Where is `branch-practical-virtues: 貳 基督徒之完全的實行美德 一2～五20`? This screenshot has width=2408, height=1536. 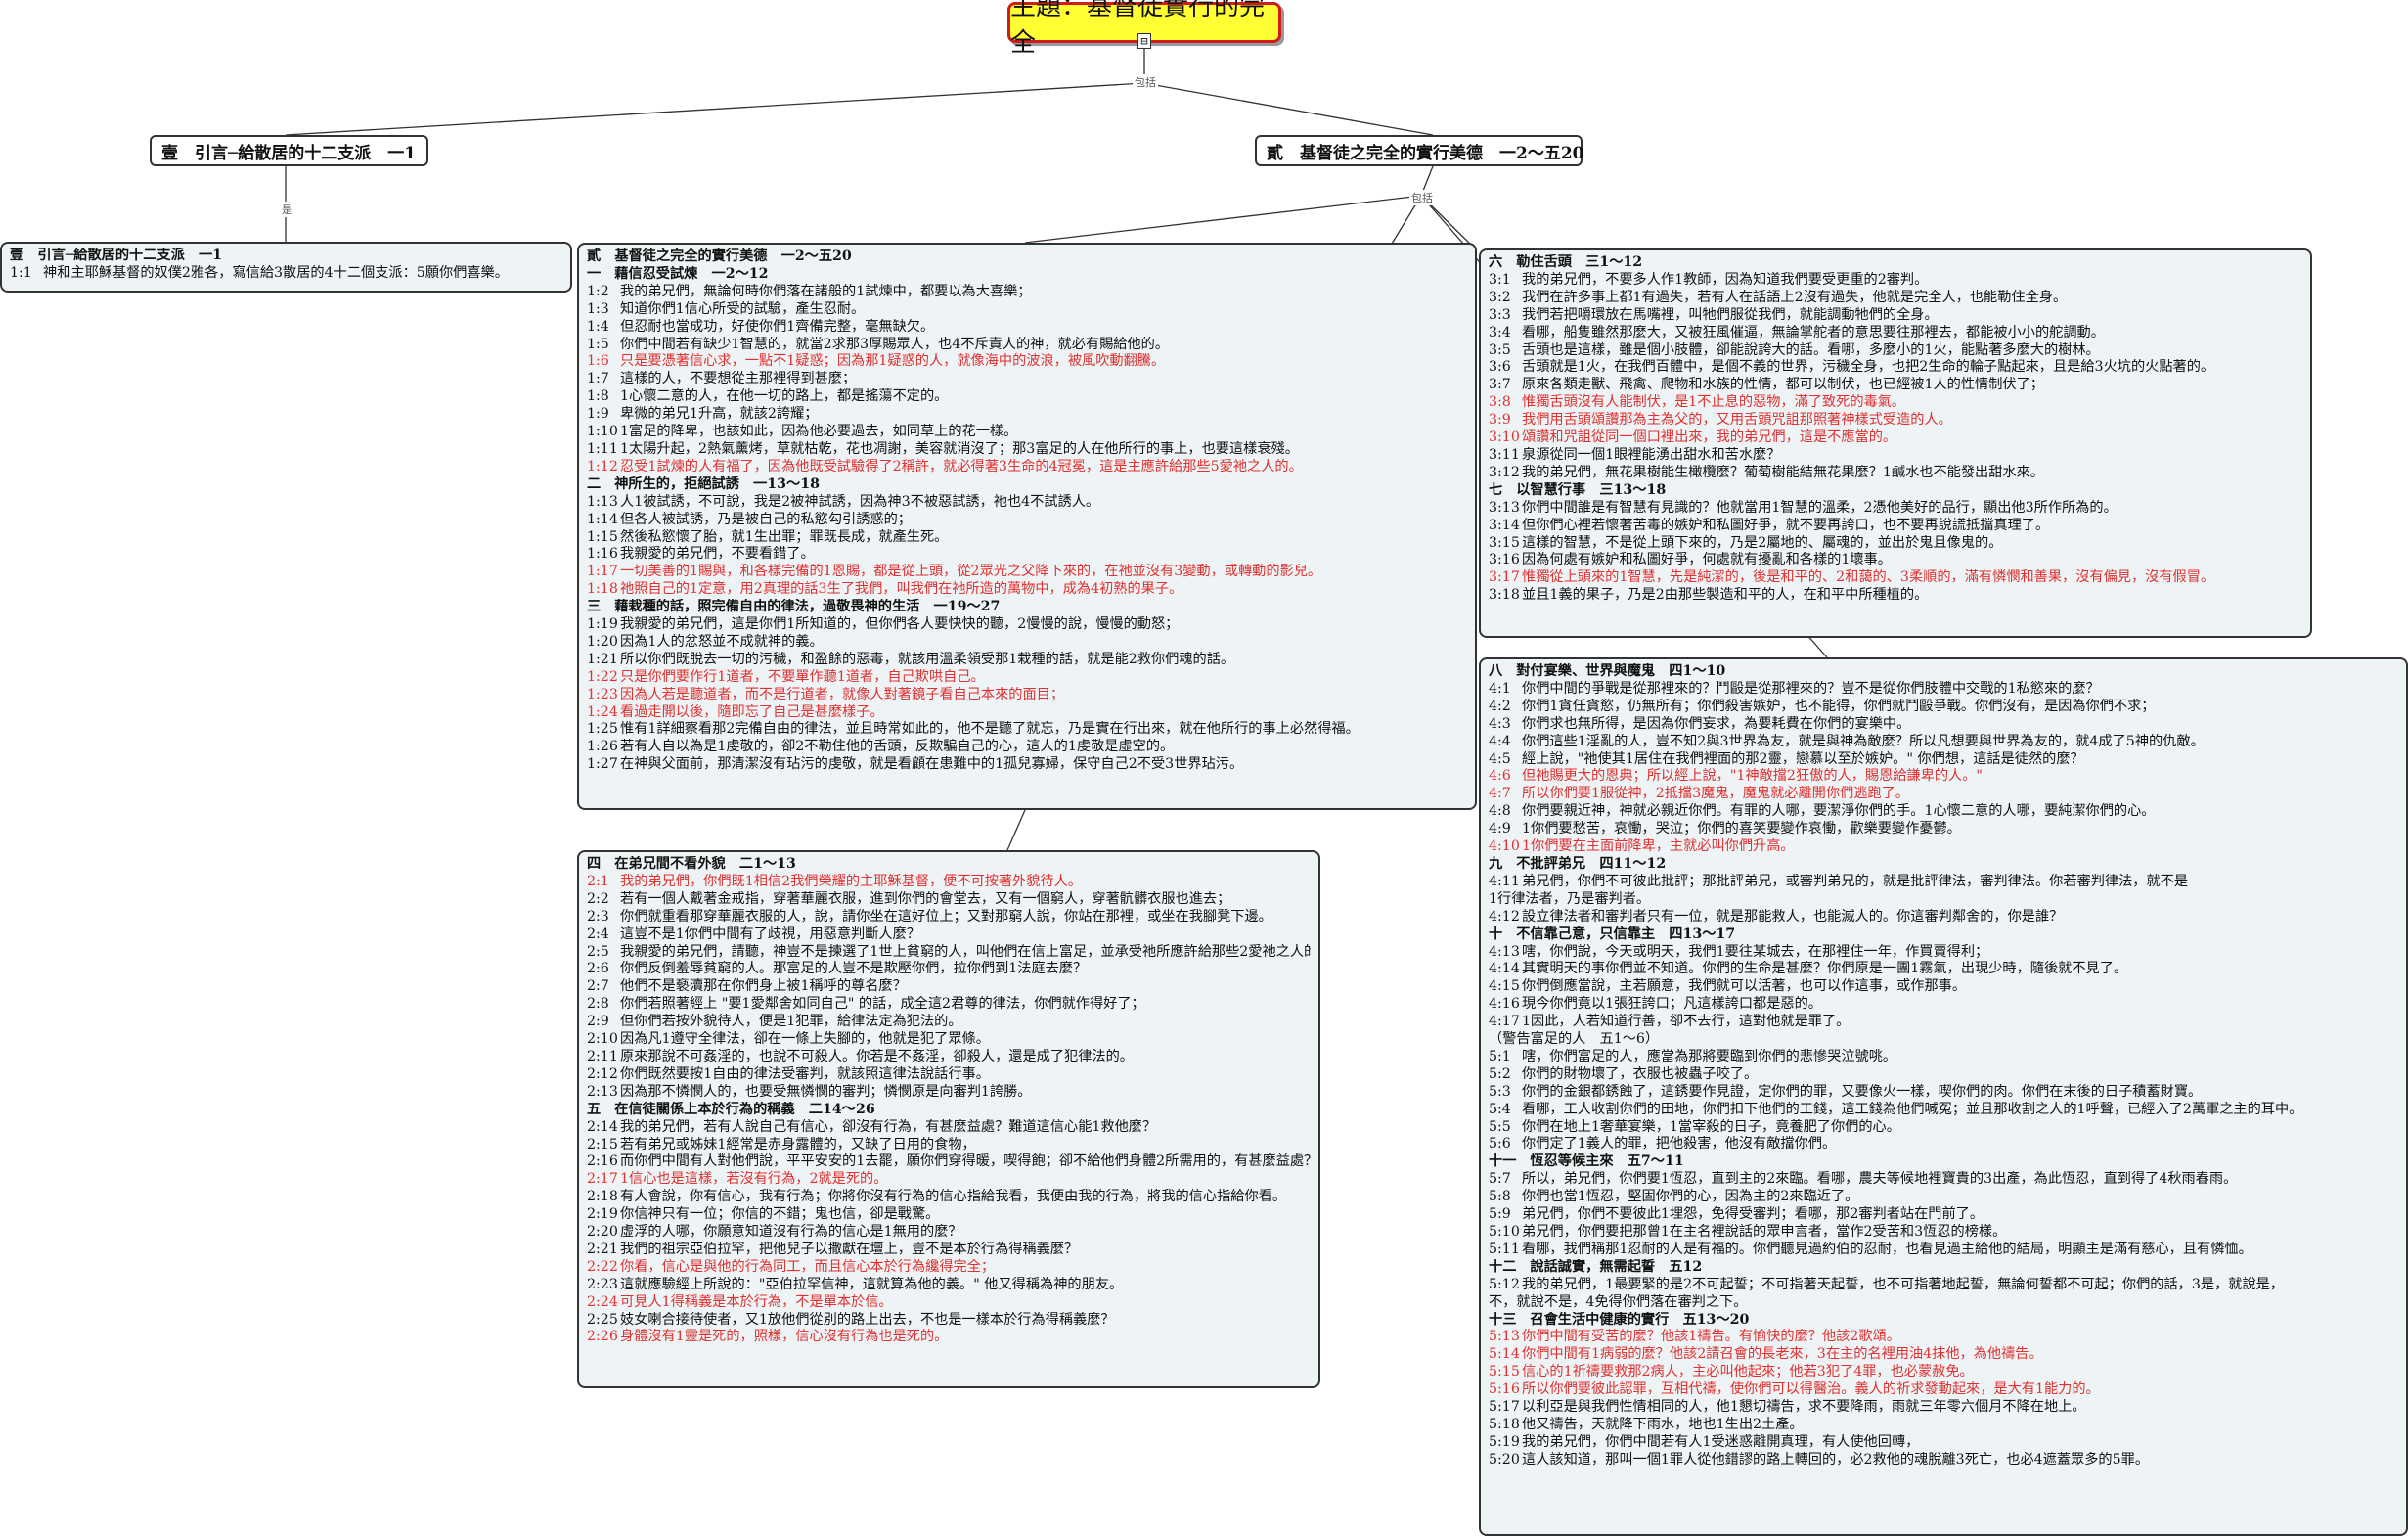 branch-practical-virtues: 貳 基督徒之完全的實行美德 一2～五20 is located at coordinates (1419, 150).